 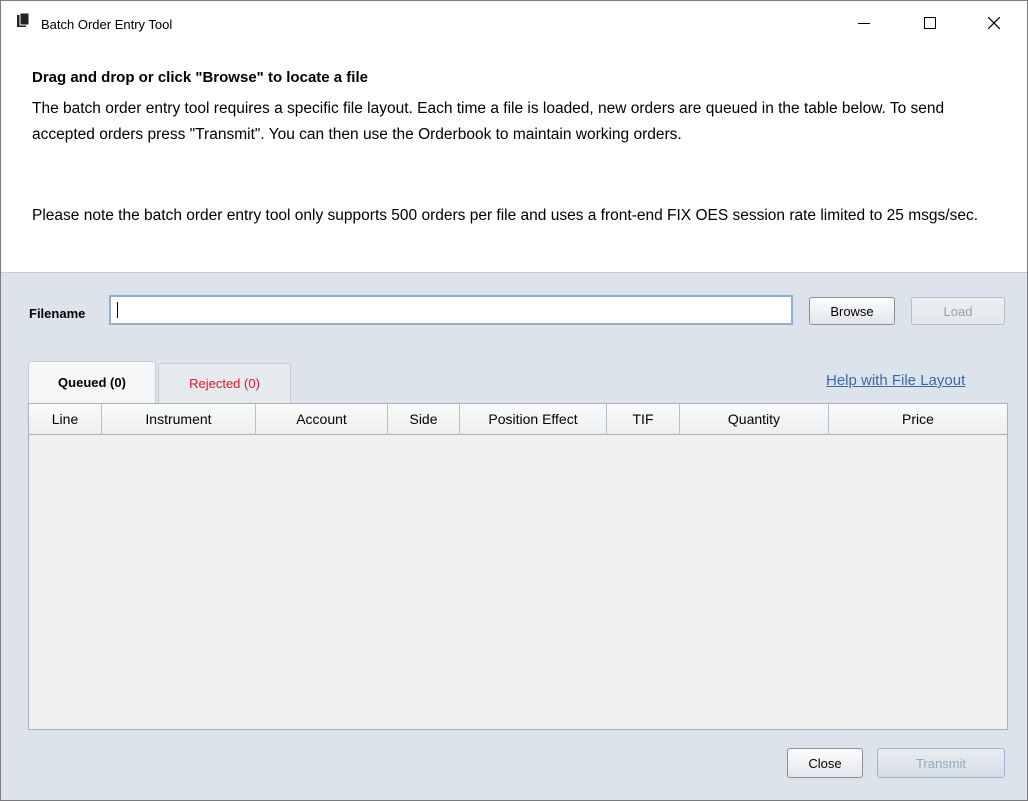 I want to click on minimize-button, so click(x=864, y=23).